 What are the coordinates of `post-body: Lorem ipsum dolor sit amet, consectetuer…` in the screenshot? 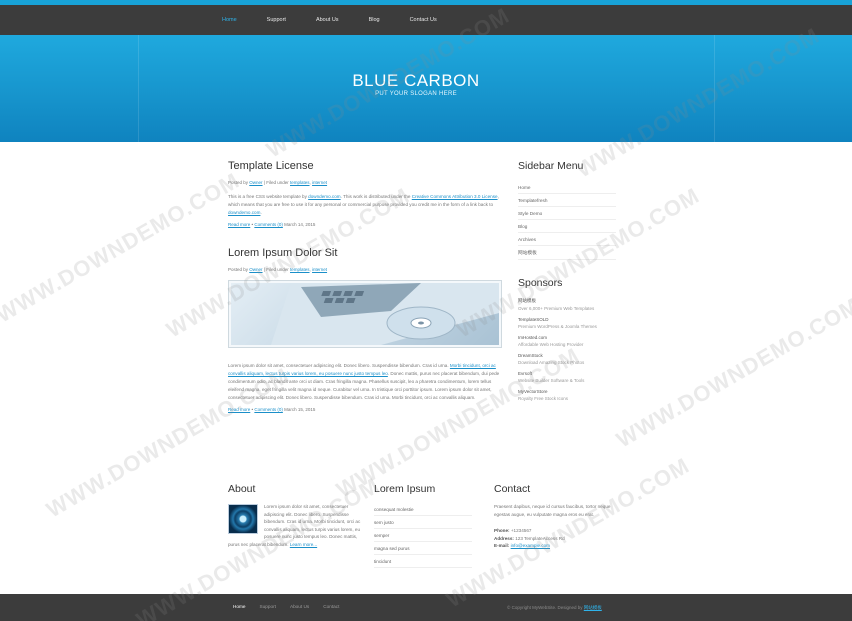 It's located at (366, 381).